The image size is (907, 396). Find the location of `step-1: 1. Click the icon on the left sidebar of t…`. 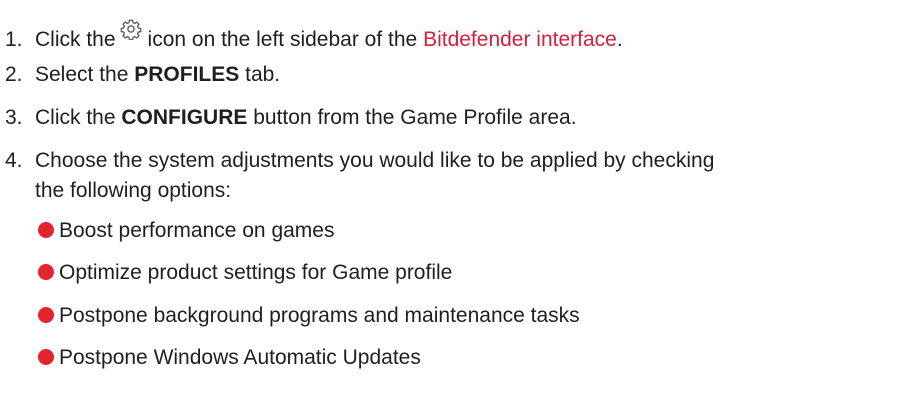

step-1: 1. Click the icon on the left sidebar of t… is located at coordinates (456, 36).